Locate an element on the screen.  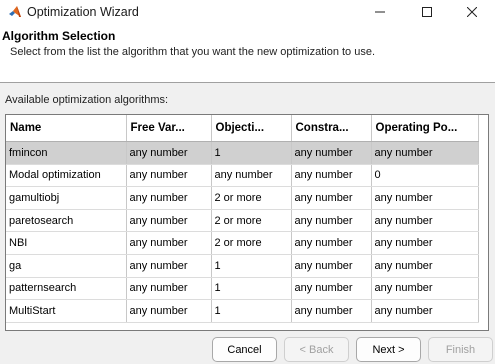
minimize-icon is located at coordinates (380, 12).